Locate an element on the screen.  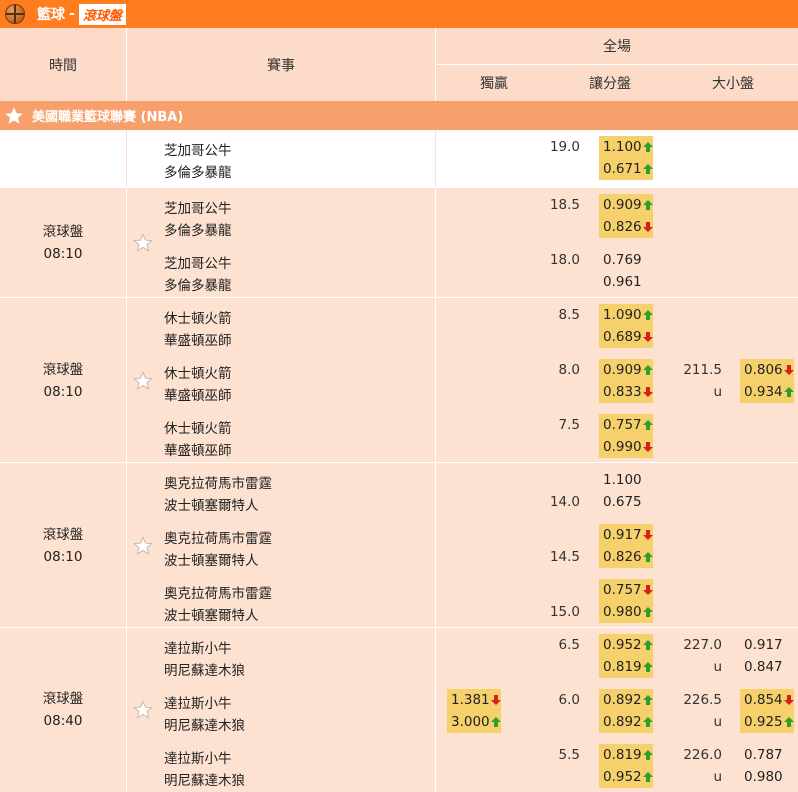
handicap-away-odds-value: 0.961 is located at coordinates (622, 282).